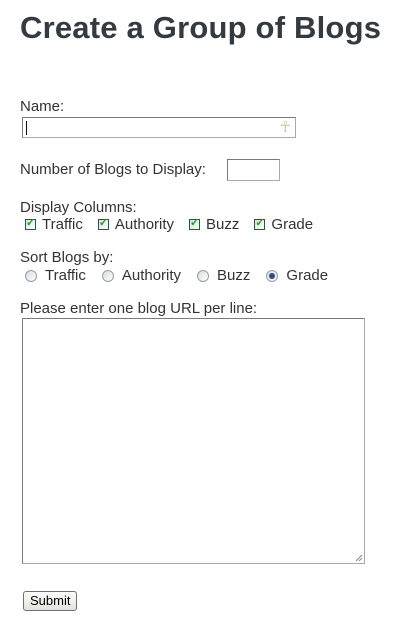 The image size is (418, 624). What do you see at coordinates (31, 275) in the screenshot?
I see `radio-traffic` at bounding box center [31, 275].